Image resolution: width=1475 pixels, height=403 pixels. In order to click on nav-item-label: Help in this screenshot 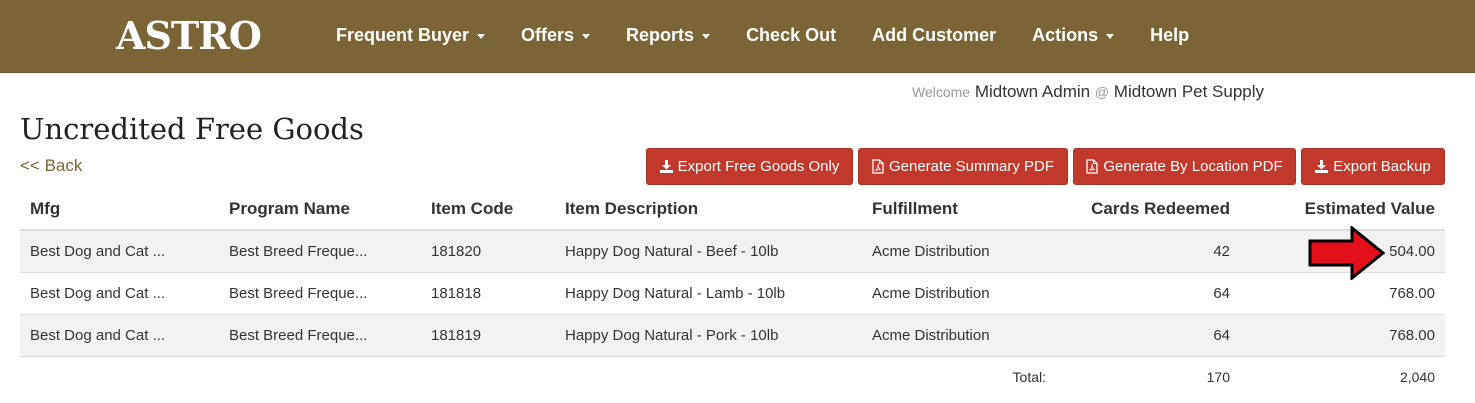, I will do `click(1170, 34)`.